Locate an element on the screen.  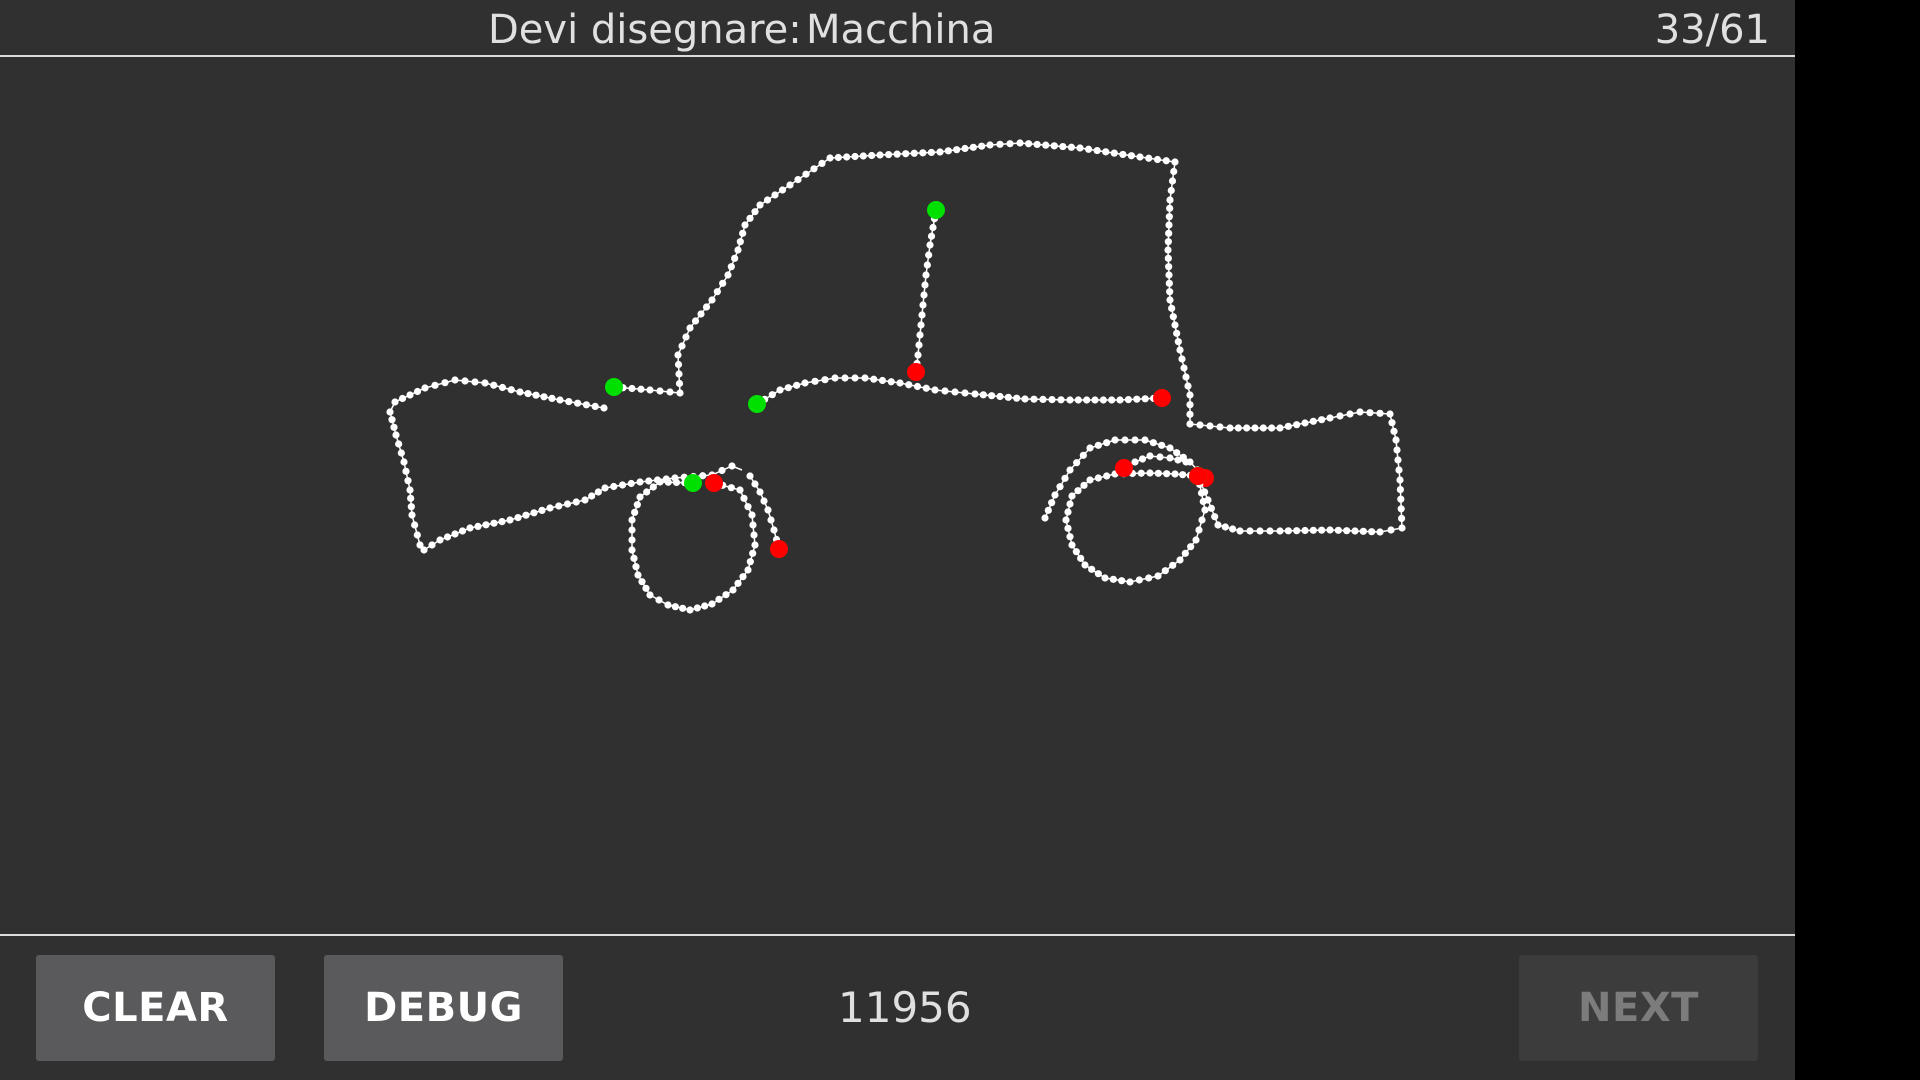
footer-divider is located at coordinates (897, 935).